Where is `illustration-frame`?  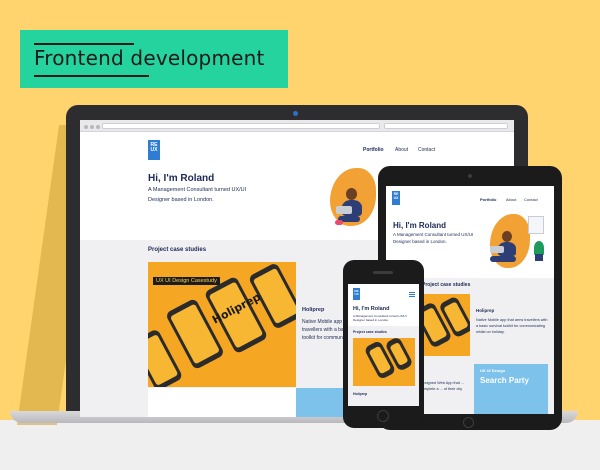 illustration-frame is located at coordinates (536, 225).